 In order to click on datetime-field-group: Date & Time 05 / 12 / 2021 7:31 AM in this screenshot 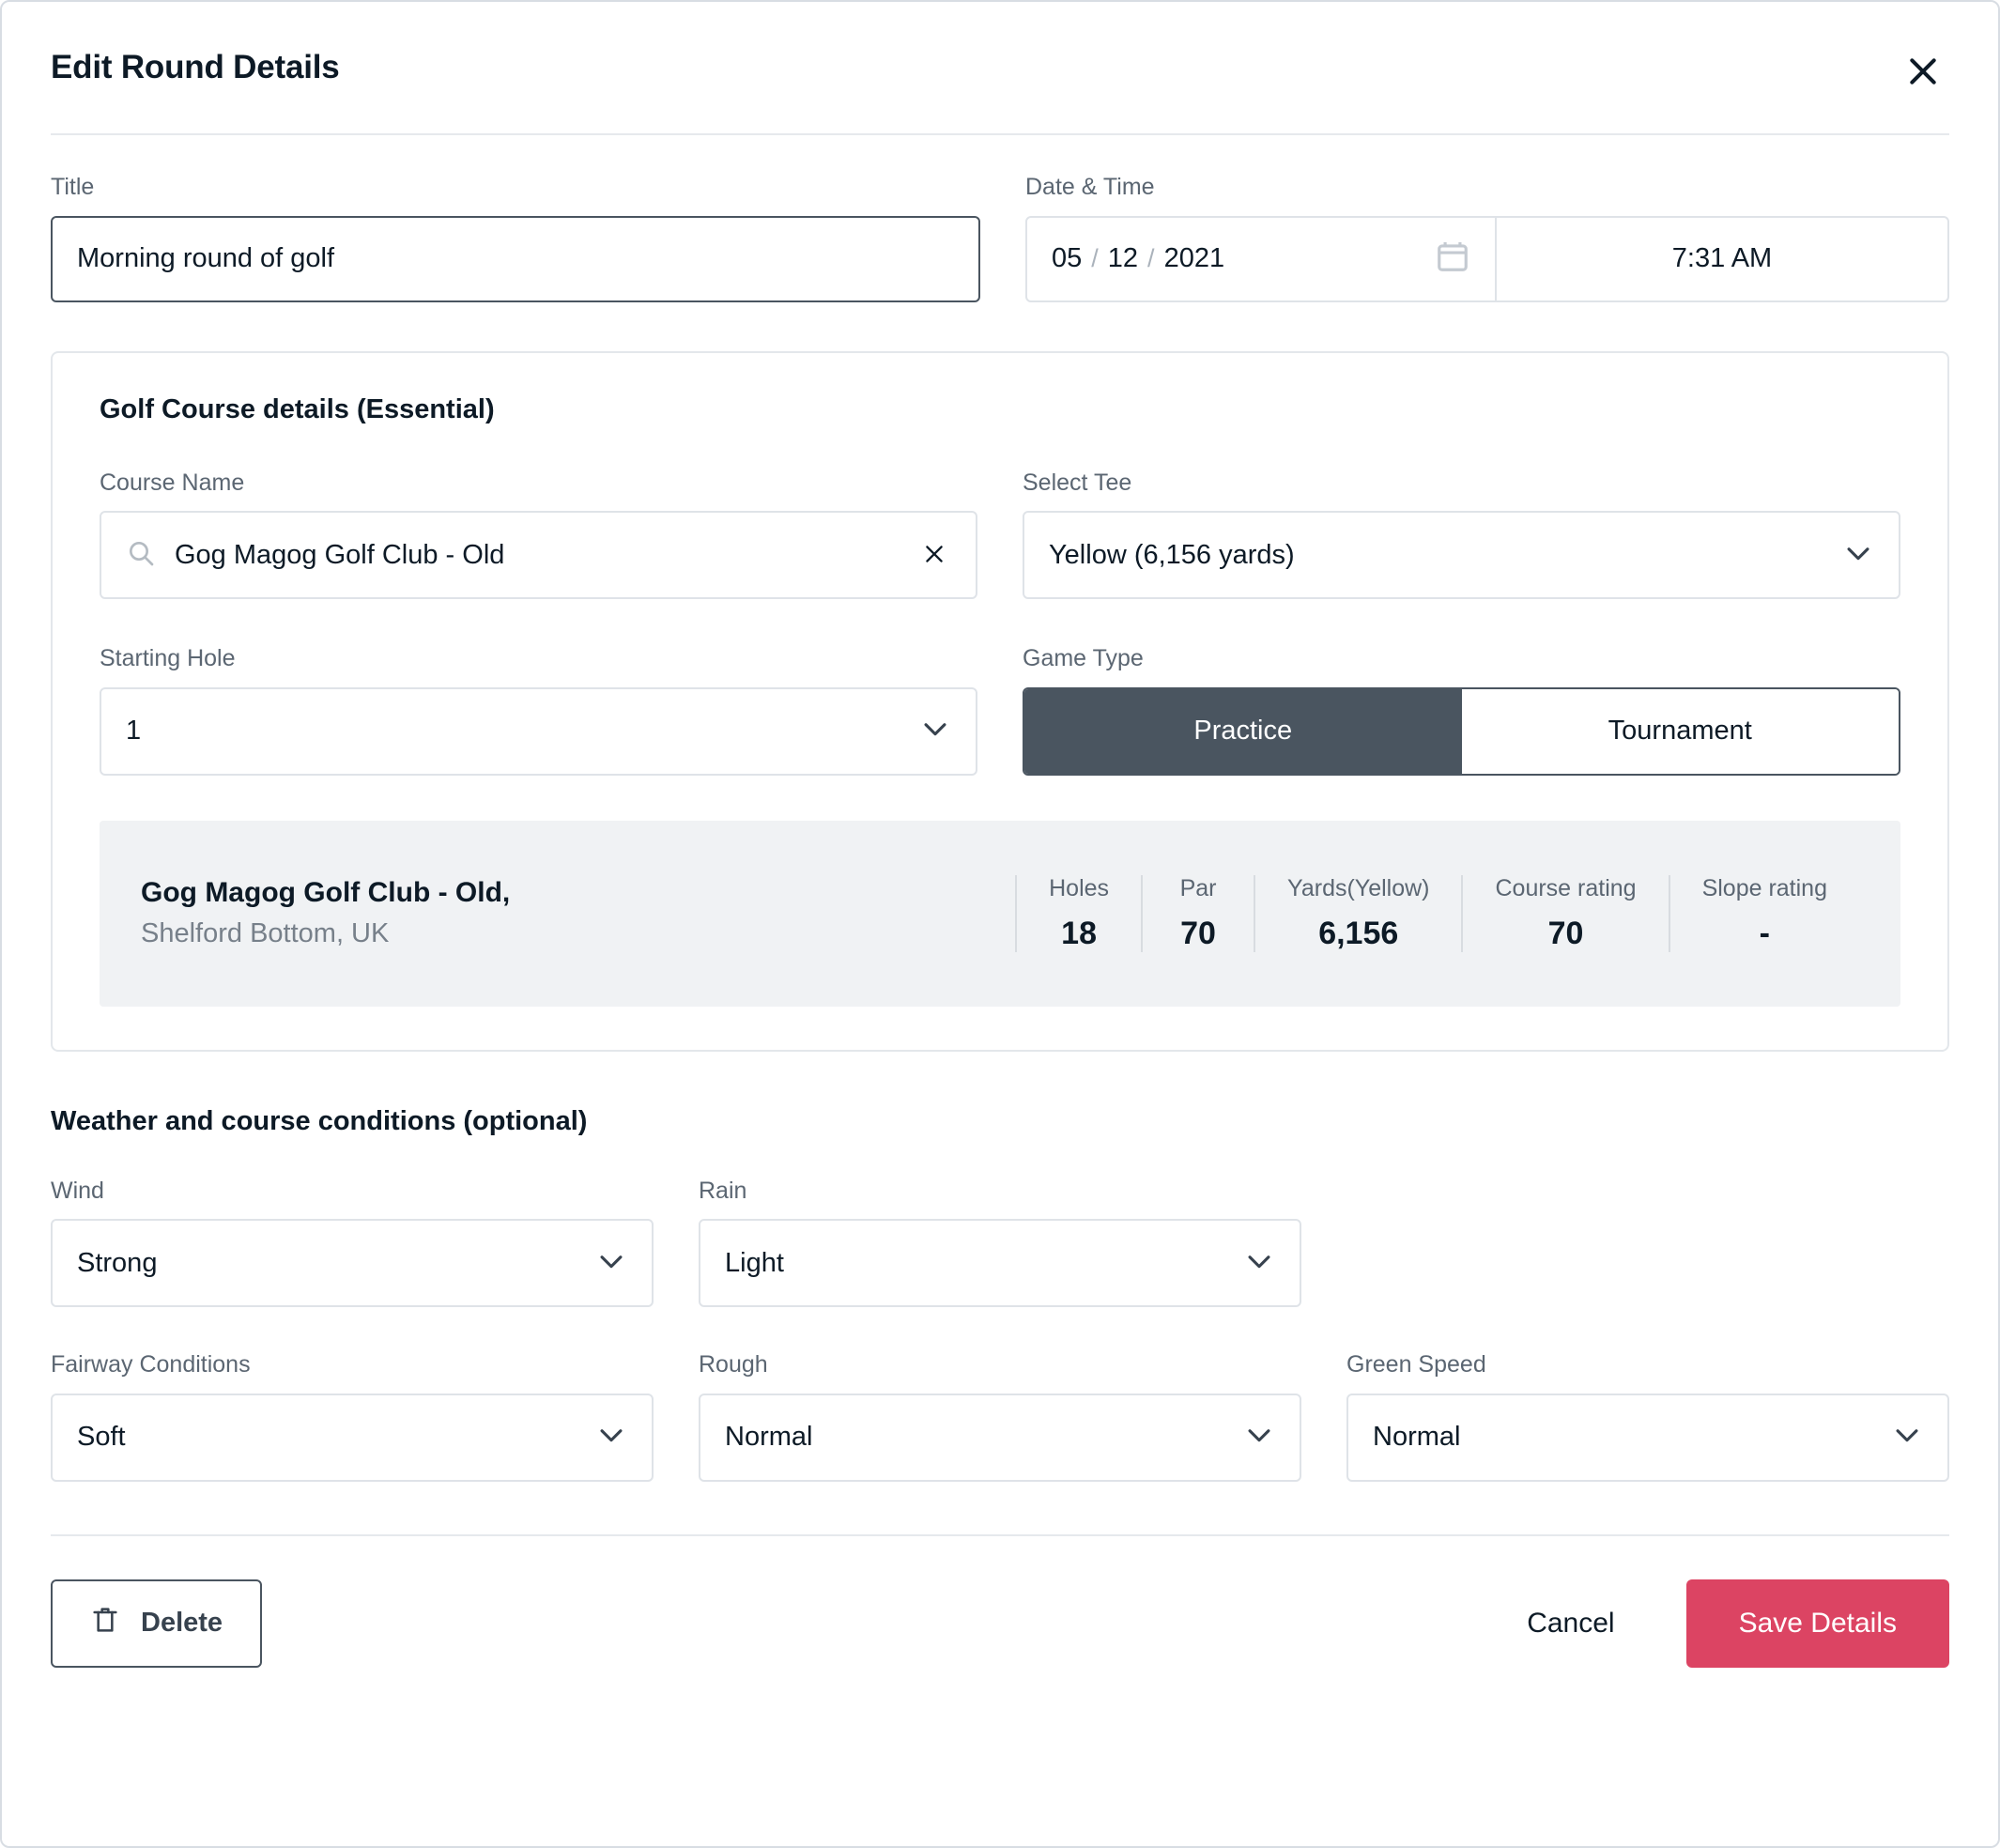, I will do `click(1487, 238)`.